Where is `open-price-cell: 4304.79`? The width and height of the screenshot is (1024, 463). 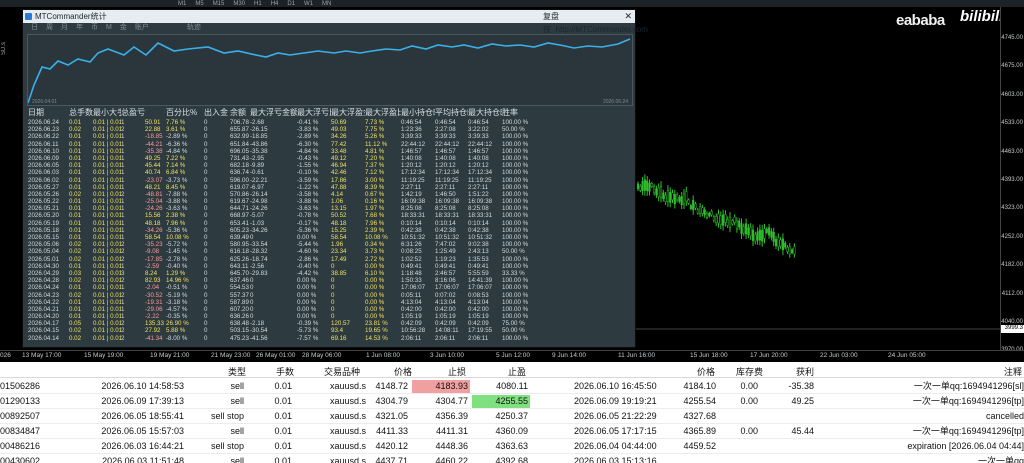
open-price-cell: 4304.79 is located at coordinates (390, 401).